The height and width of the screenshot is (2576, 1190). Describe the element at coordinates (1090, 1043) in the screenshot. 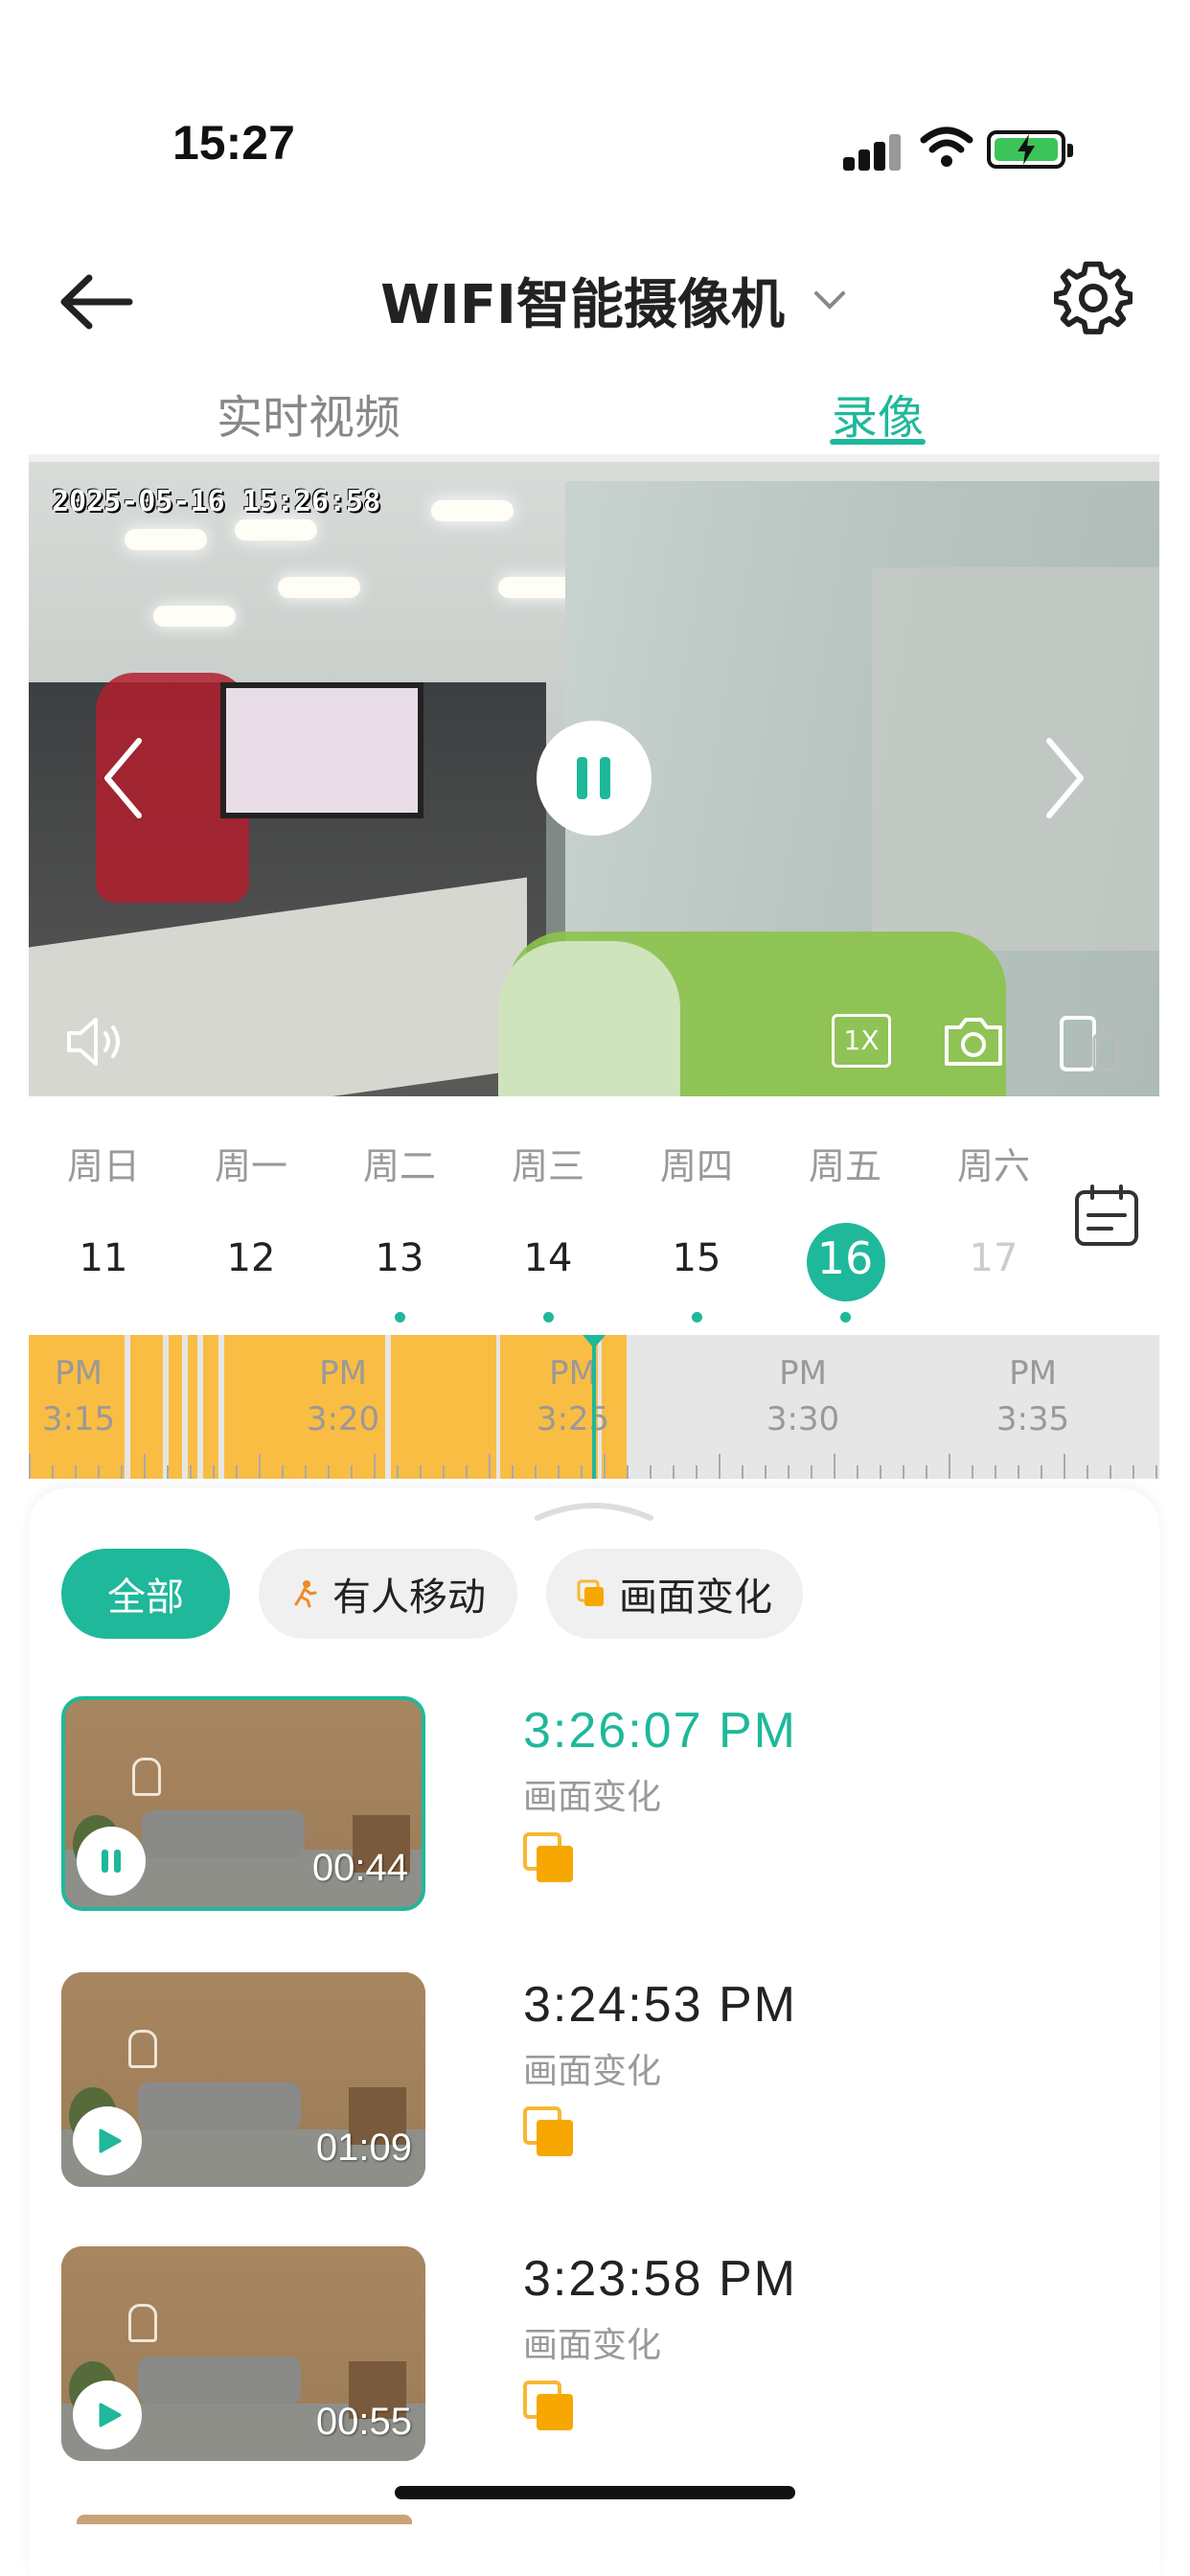

I see `rotate-screen-icon` at that location.